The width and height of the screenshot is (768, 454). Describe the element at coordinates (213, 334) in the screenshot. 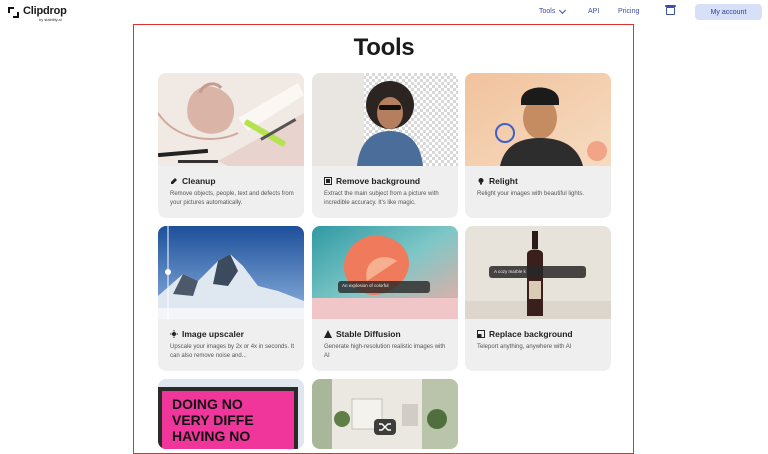

I see `card-title: Image upscaler` at that location.